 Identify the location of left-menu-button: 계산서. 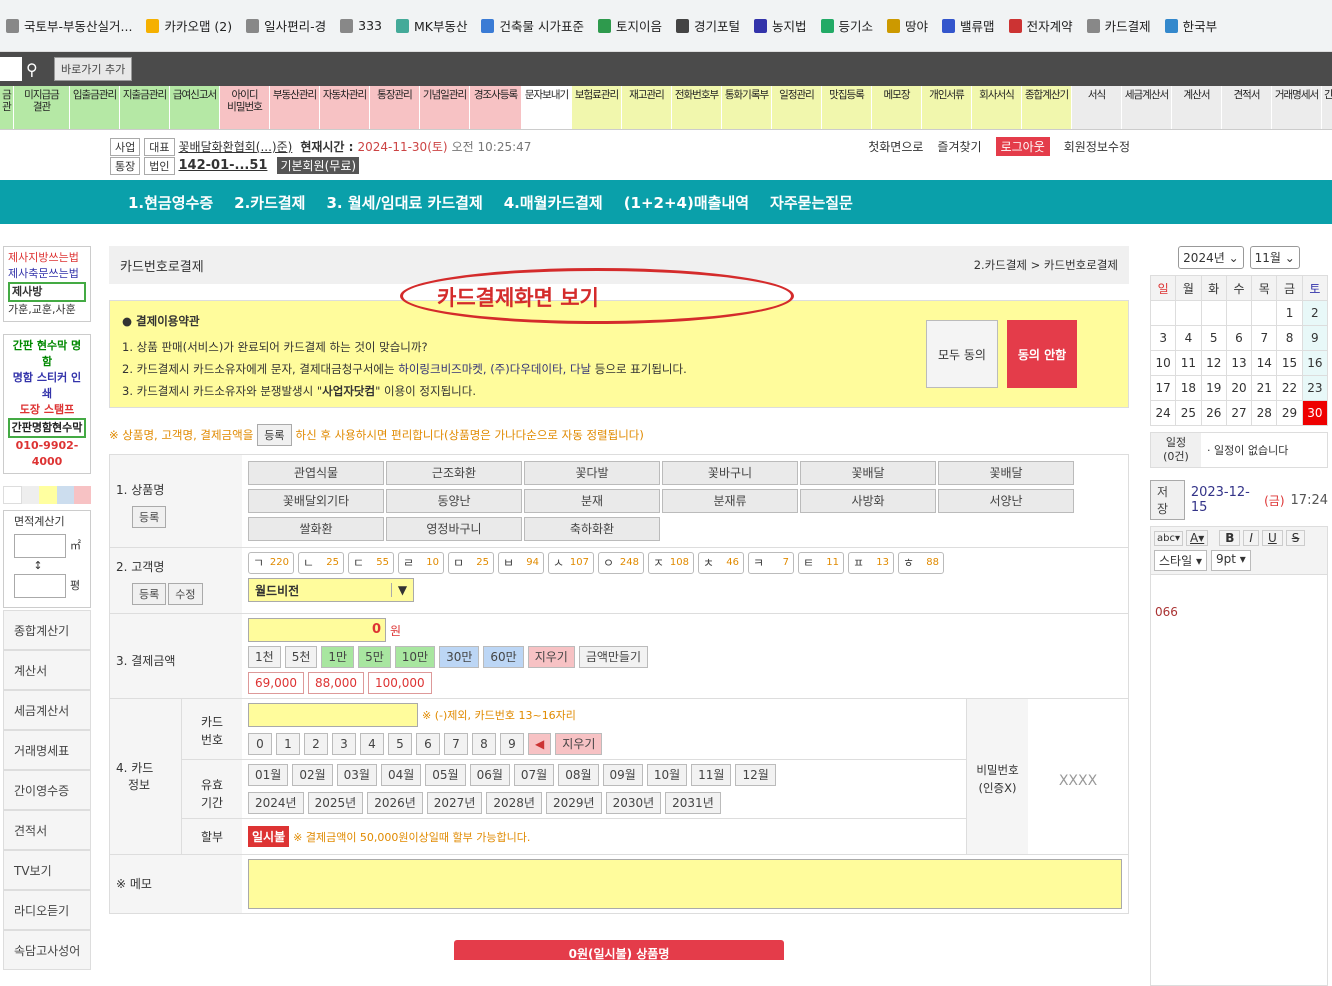
(47, 670).